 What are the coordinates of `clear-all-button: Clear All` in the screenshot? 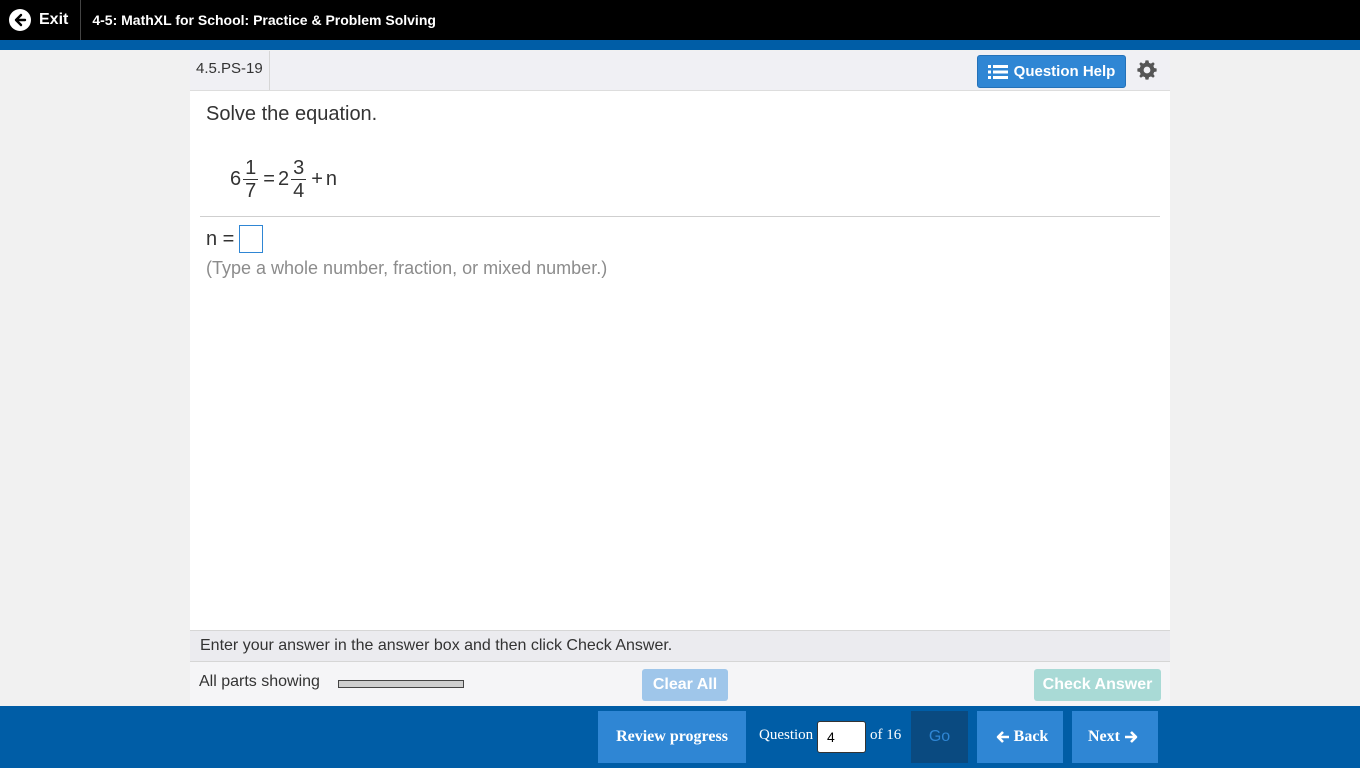 It's located at (685, 685).